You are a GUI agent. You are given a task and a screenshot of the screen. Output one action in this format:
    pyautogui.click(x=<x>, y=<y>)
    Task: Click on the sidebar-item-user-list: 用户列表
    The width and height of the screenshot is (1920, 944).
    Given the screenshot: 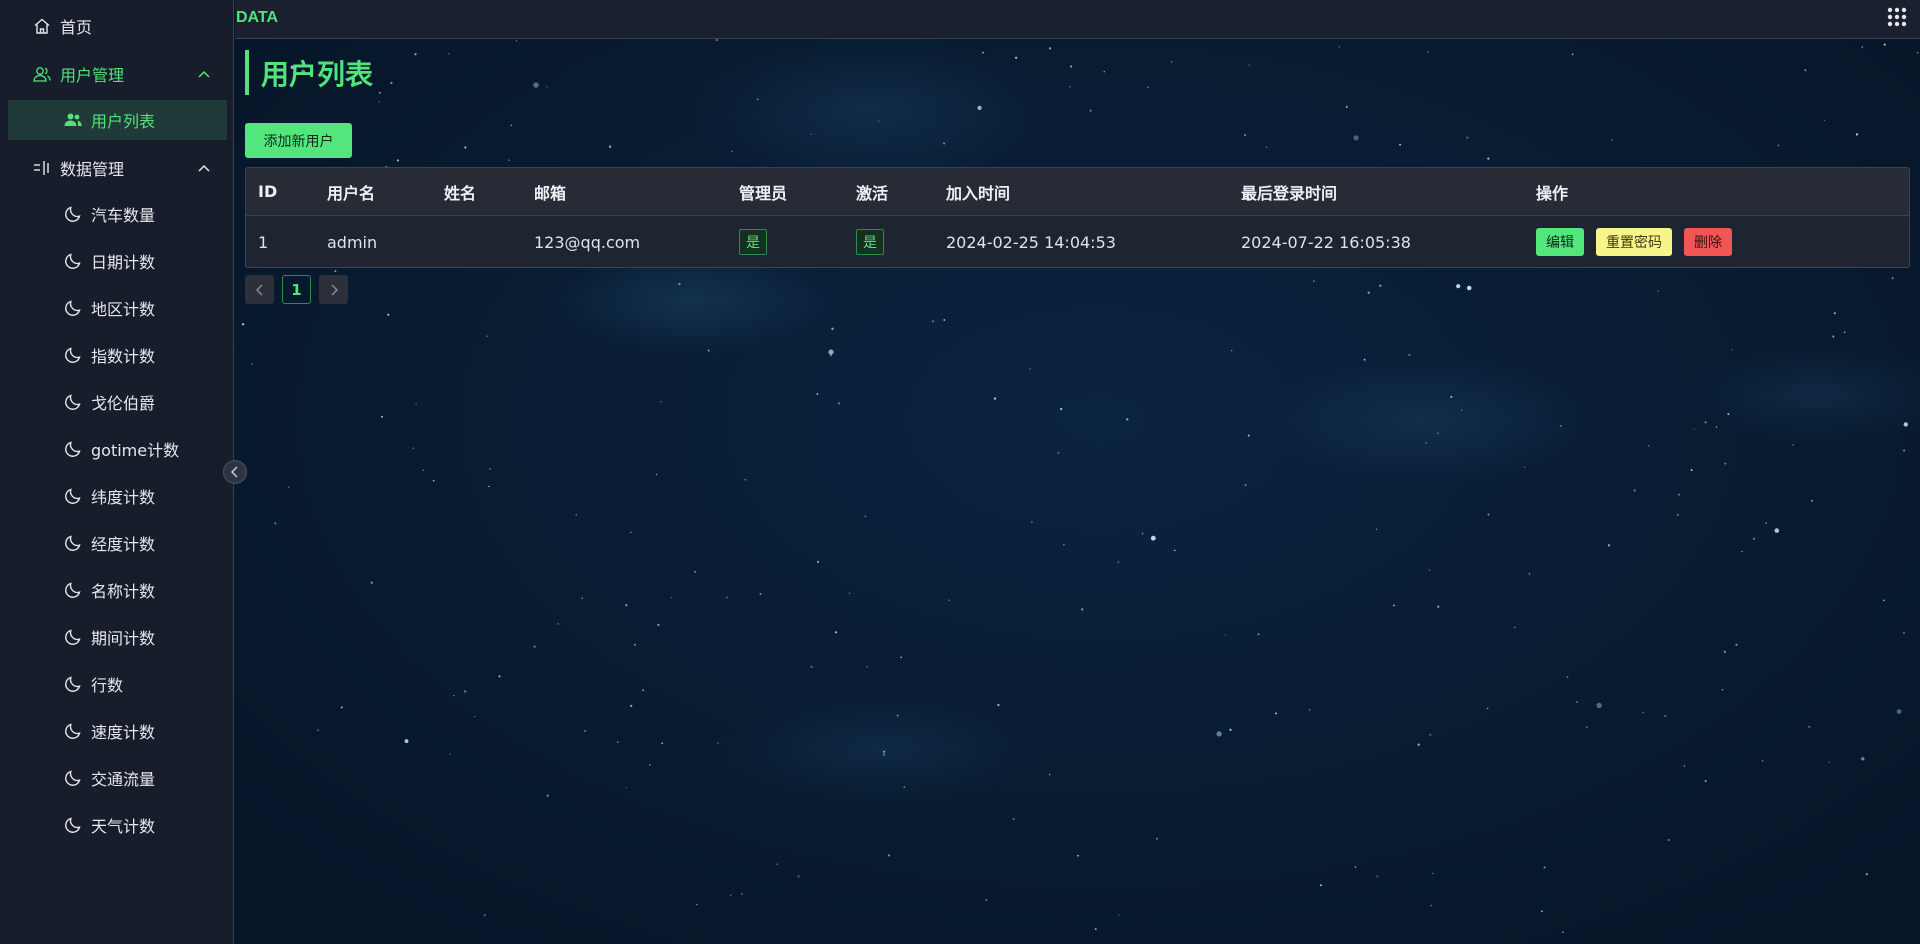 What is the action you would take?
    pyautogui.click(x=117, y=120)
    